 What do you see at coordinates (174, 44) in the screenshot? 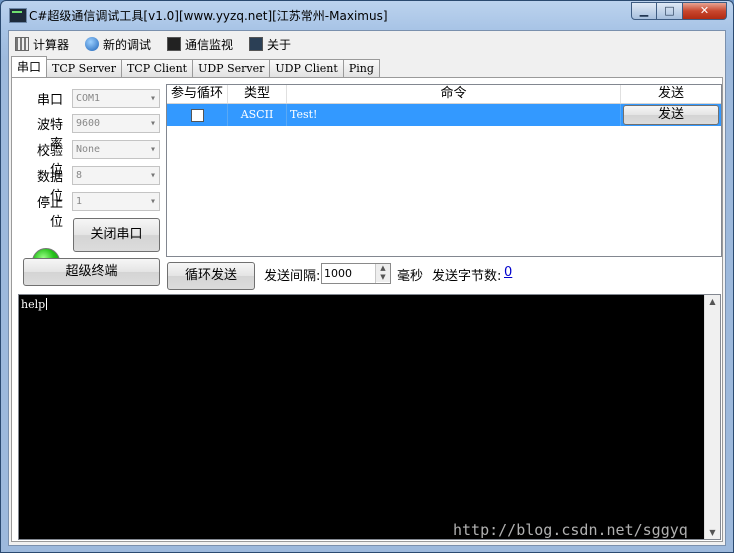
I see `monitor-icon` at bounding box center [174, 44].